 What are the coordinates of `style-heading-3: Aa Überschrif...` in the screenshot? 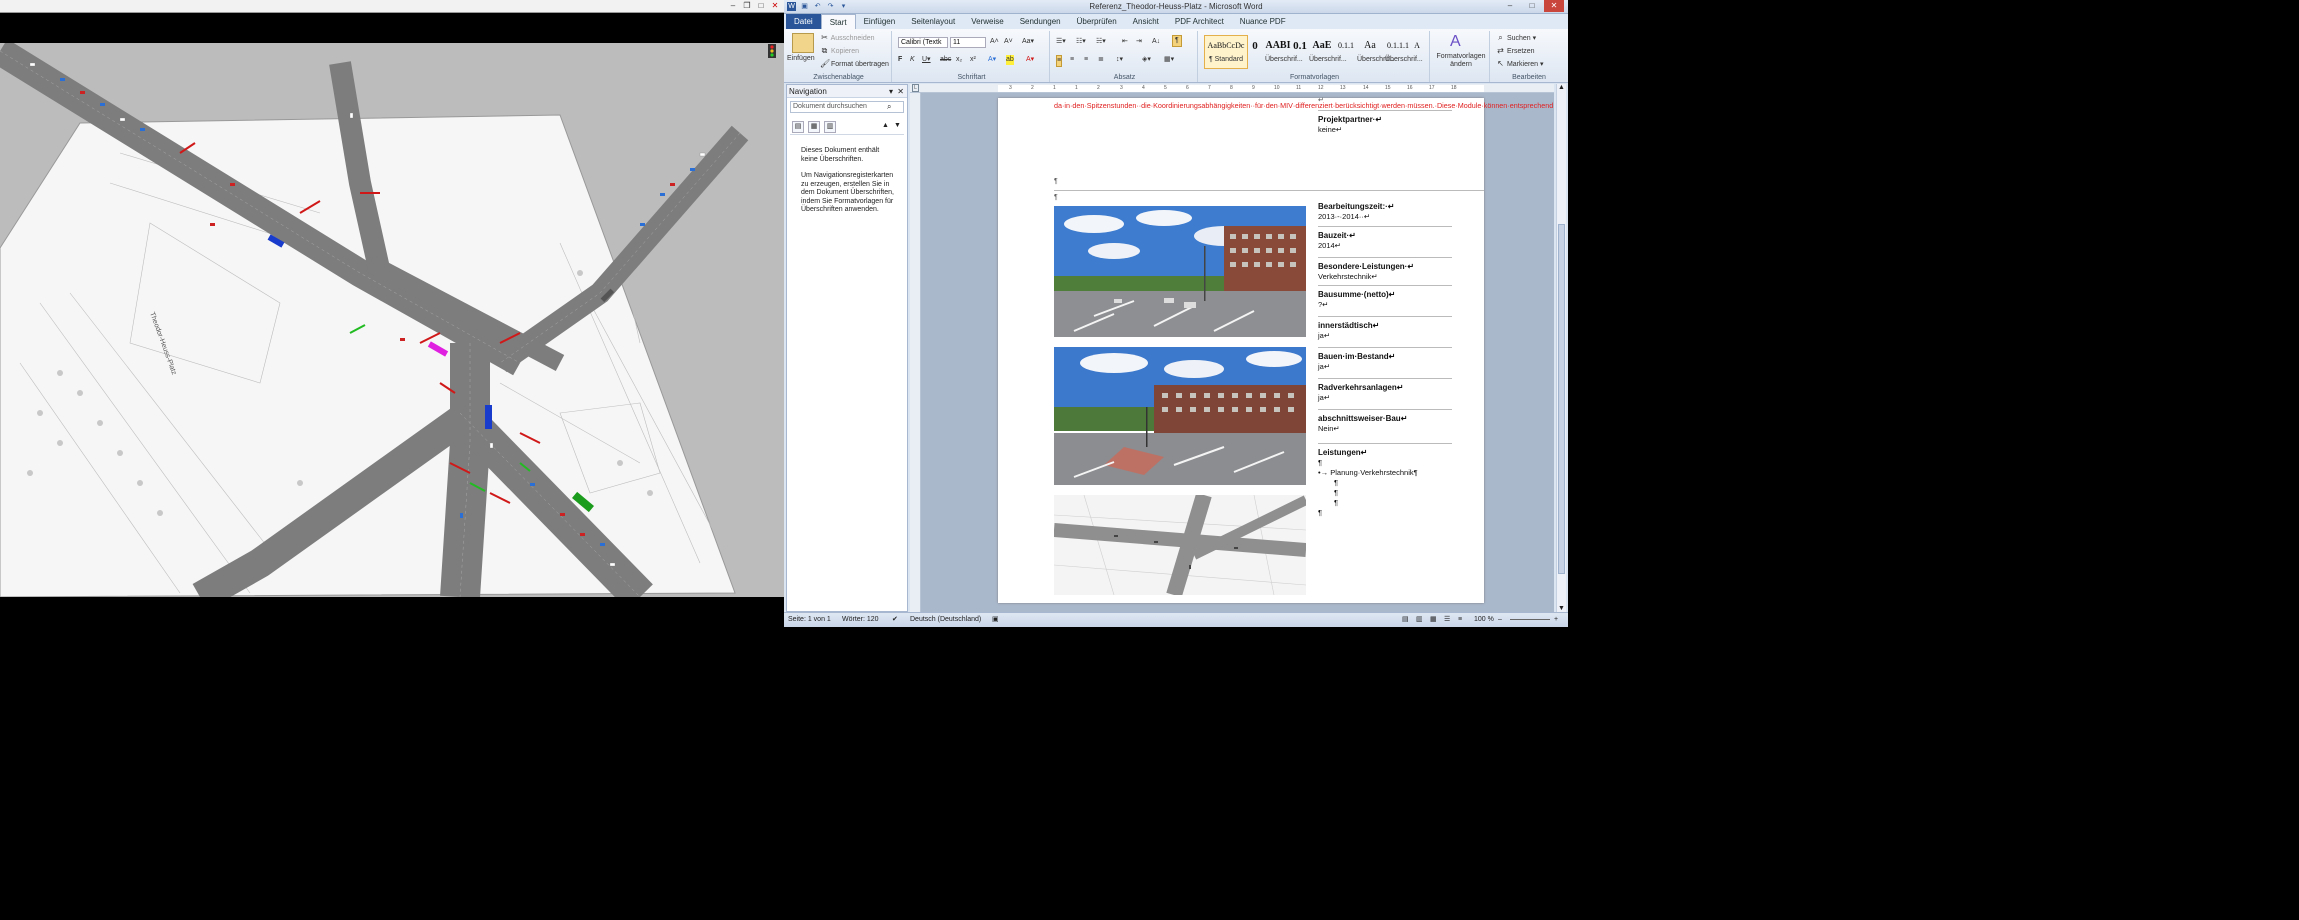 It's located at (1375, 52).